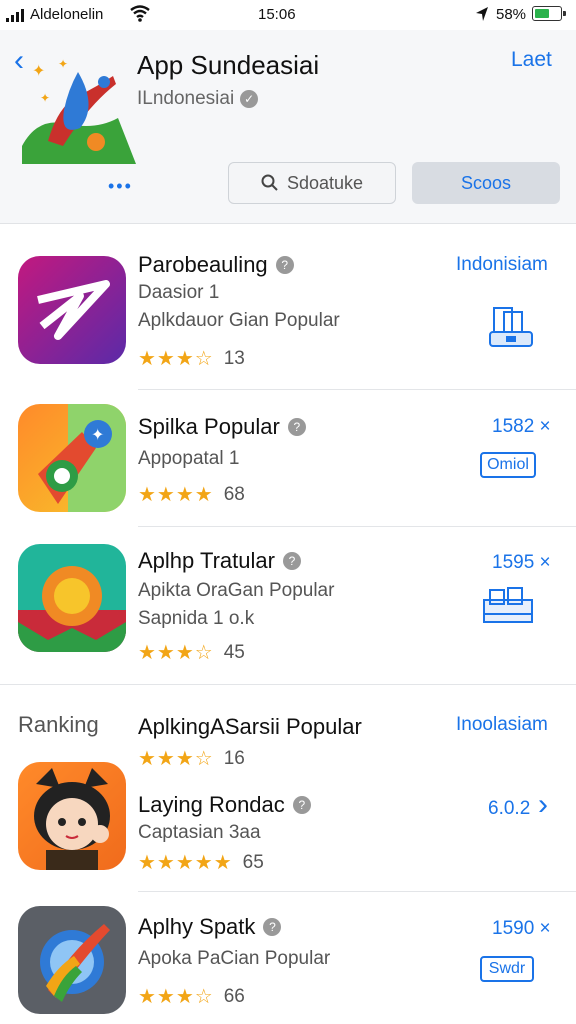 The width and height of the screenshot is (576, 1024). Describe the element at coordinates (234, 996) in the screenshot. I see `rating-count: 66` at that location.